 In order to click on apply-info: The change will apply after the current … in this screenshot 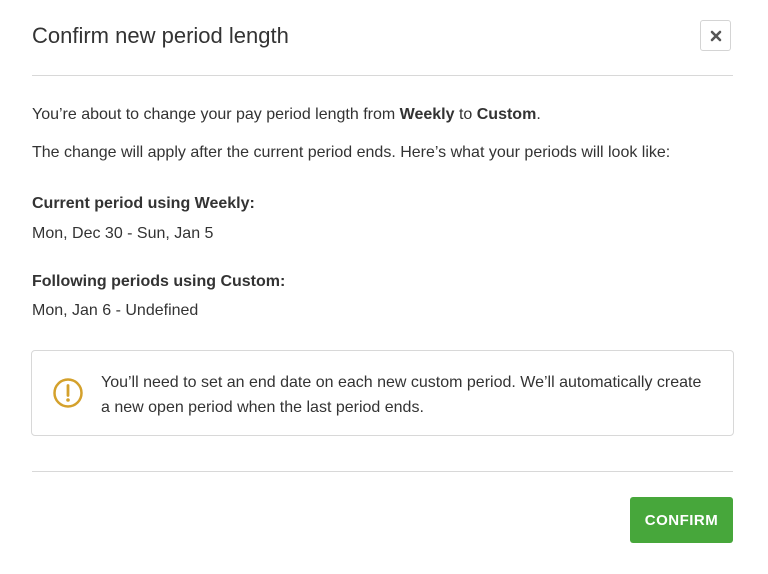, I will do `click(351, 152)`.